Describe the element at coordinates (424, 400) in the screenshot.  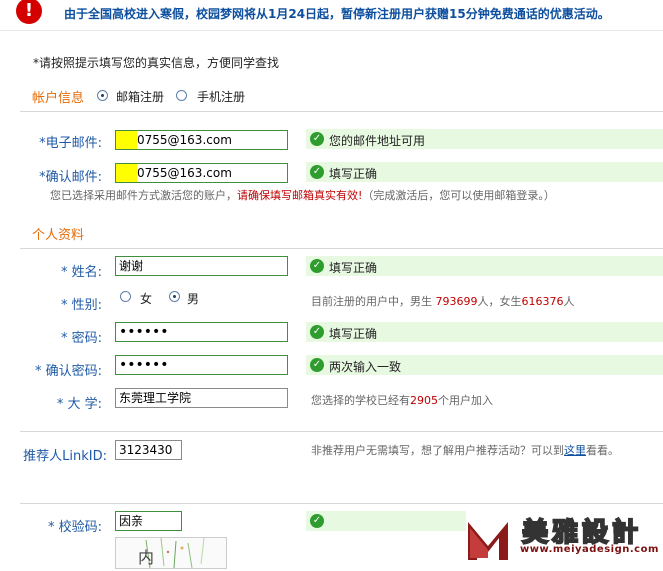
I see `university-user-count: 2905` at that location.